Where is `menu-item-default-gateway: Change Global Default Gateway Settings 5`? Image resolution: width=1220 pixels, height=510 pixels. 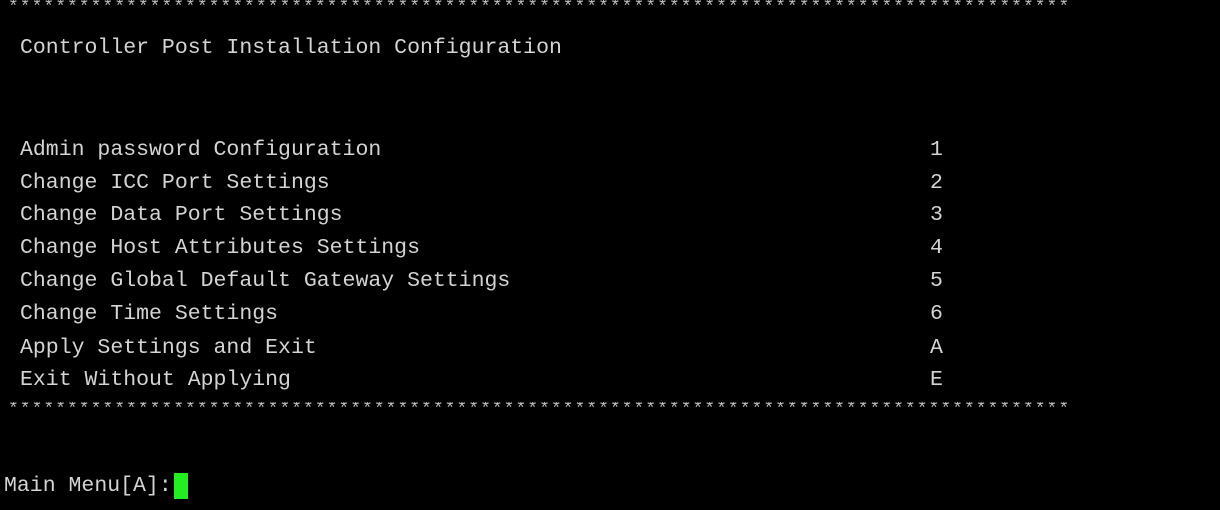 menu-item-default-gateway: Change Global Default Gateway Settings 5 is located at coordinates (520, 281).